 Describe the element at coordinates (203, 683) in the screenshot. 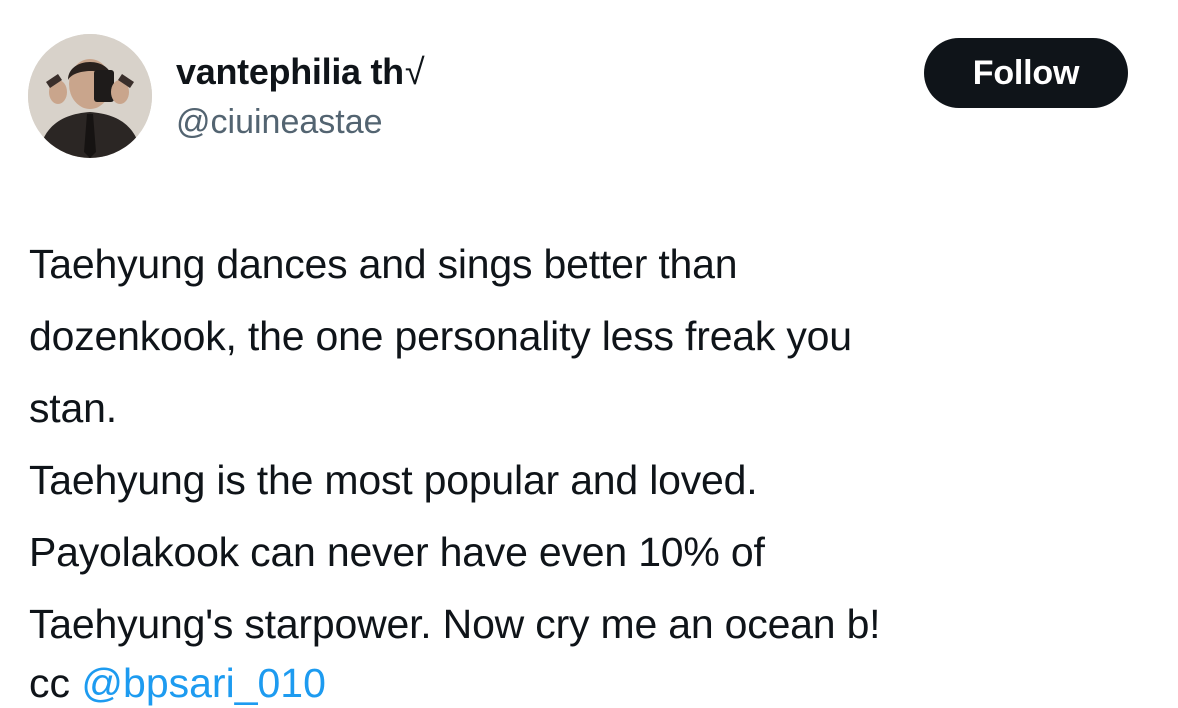

I see `mention-link: @bpsari_010` at that location.